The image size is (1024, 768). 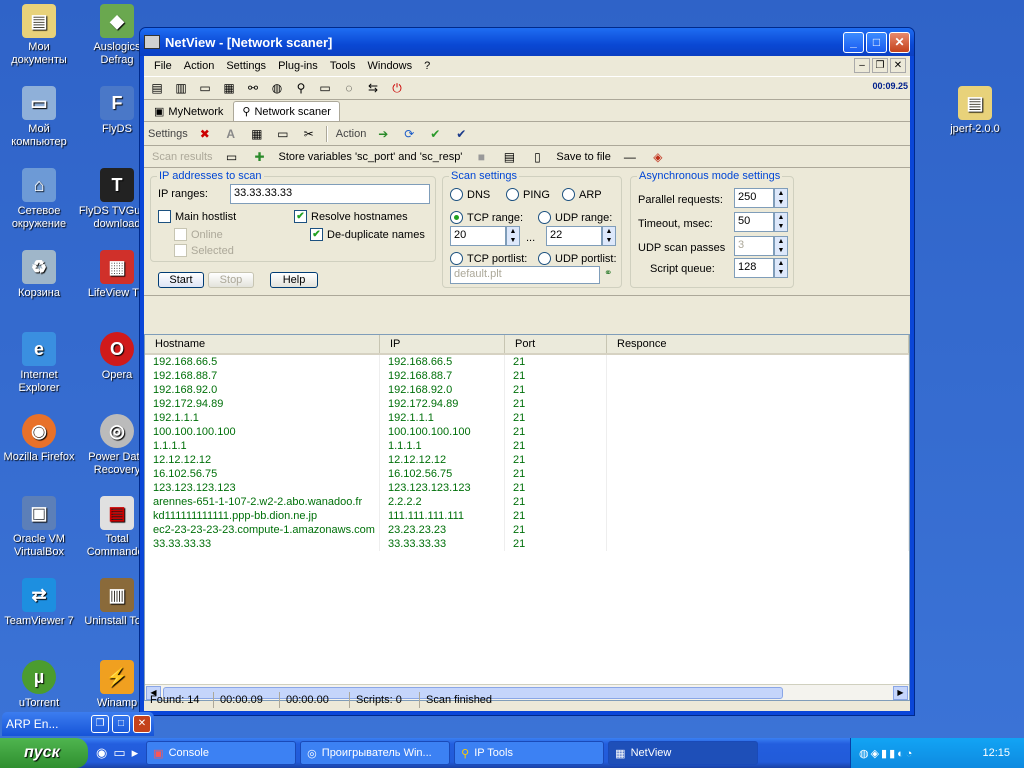 What do you see at coordinates (899, 42) in the screenshot?
I see `close-button: ✕` at bounding box center [899, 42].